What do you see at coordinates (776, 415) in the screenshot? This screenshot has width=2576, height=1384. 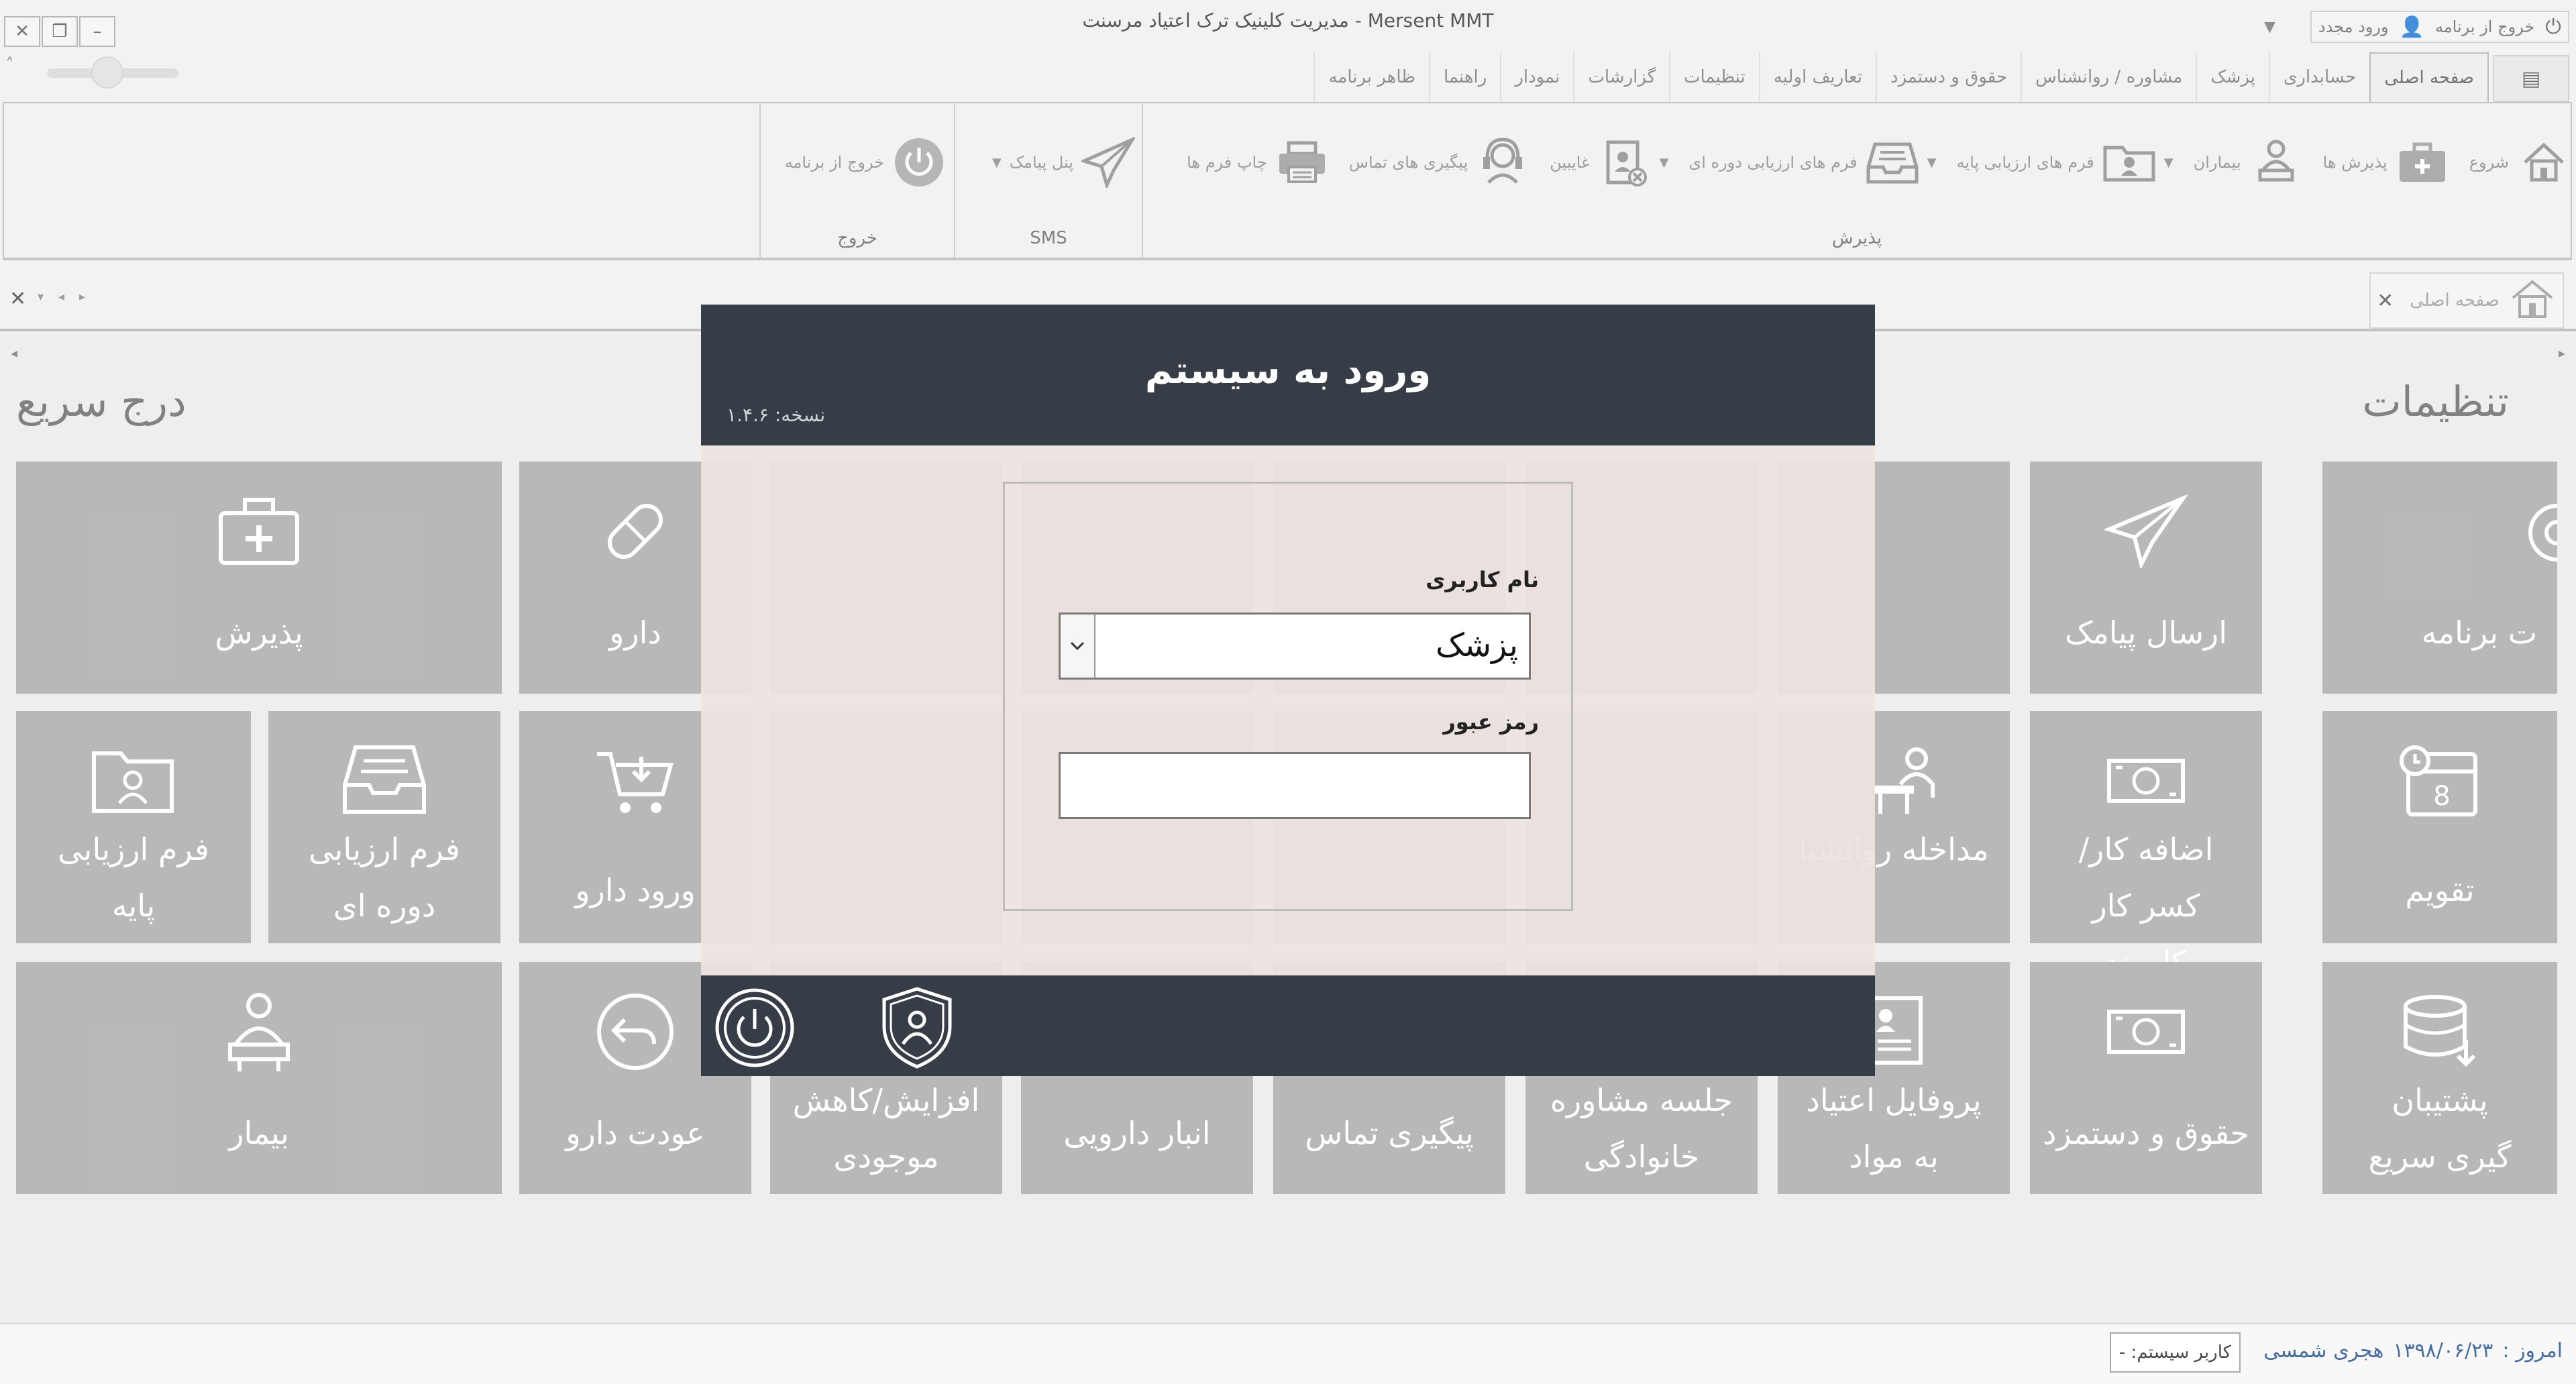 I see `login-dialog-version: نسخه: ۱.۴.۶` at bounding box center [776, 415].